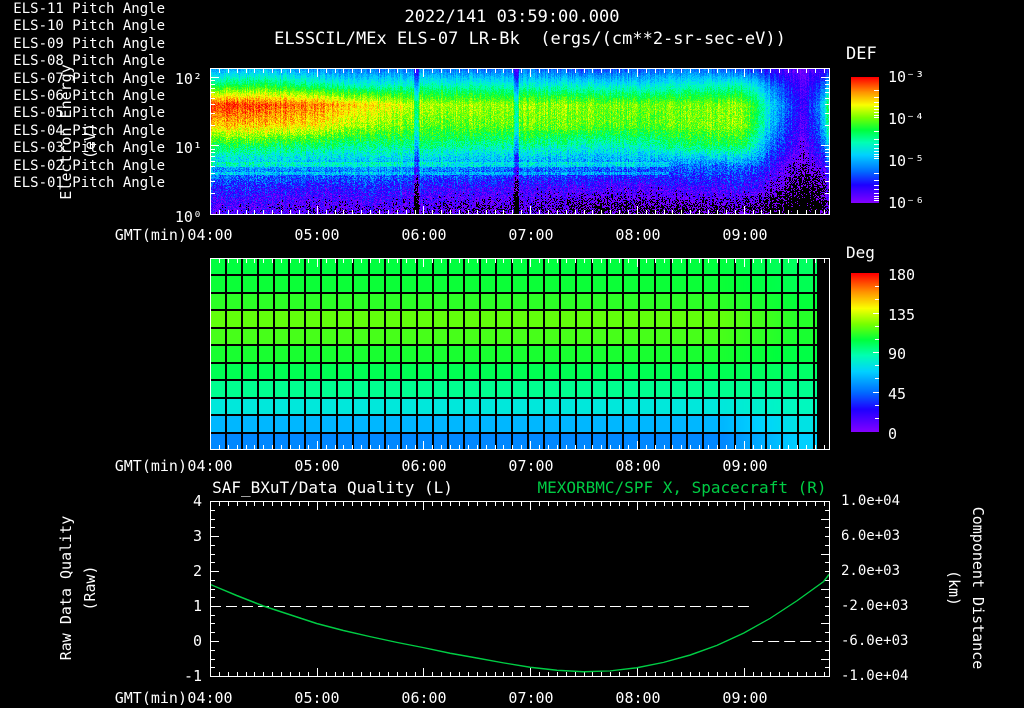  What do you see at coordinates (477, 235) in the screenshot?
I see `time-axis-top: 04:00 05:00 06:00 07:00 08:00 09:00` at bounding box center [477, 235].